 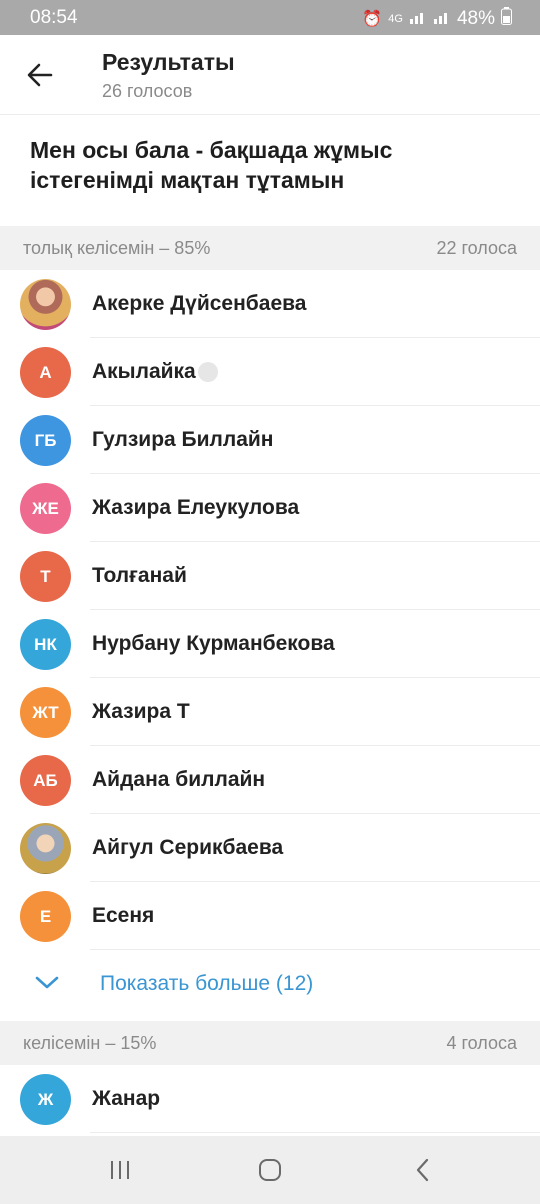 What do you see at coordinates (168, 62) in the screenshot?
I see `page-title: Результаты` at bounding box center [168, 62].